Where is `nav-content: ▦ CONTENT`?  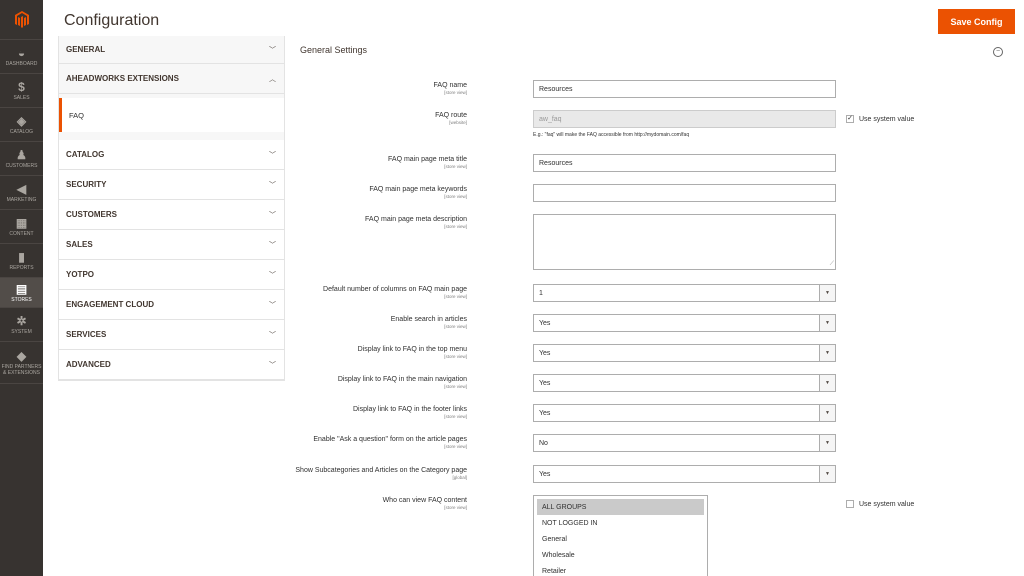
nav-content: ▦ CONTENT is located at coordinates (21, 227).